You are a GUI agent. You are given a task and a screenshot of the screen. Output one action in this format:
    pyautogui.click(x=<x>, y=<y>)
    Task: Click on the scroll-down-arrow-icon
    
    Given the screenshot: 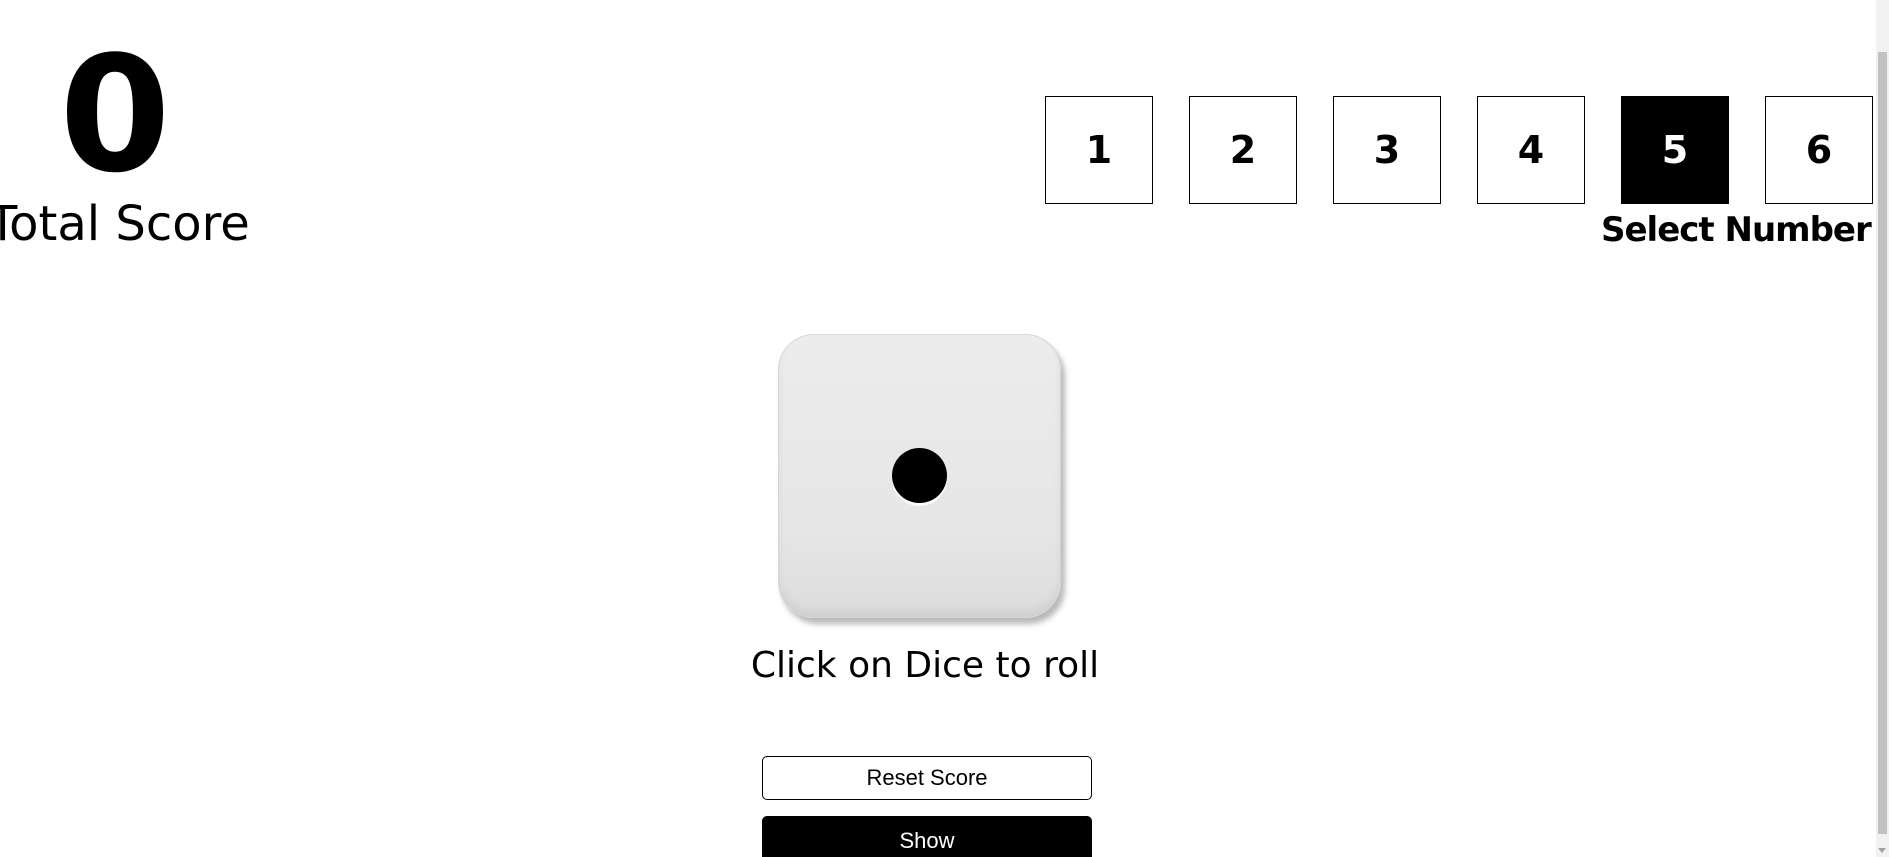 What is the action you would take?
    pyautogui.click(x=1882, y=850)
    